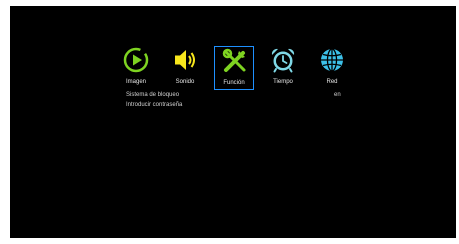 This screenshot has height=244, width=459. I want to click on menu-label-red: Red, so click(332, 82).